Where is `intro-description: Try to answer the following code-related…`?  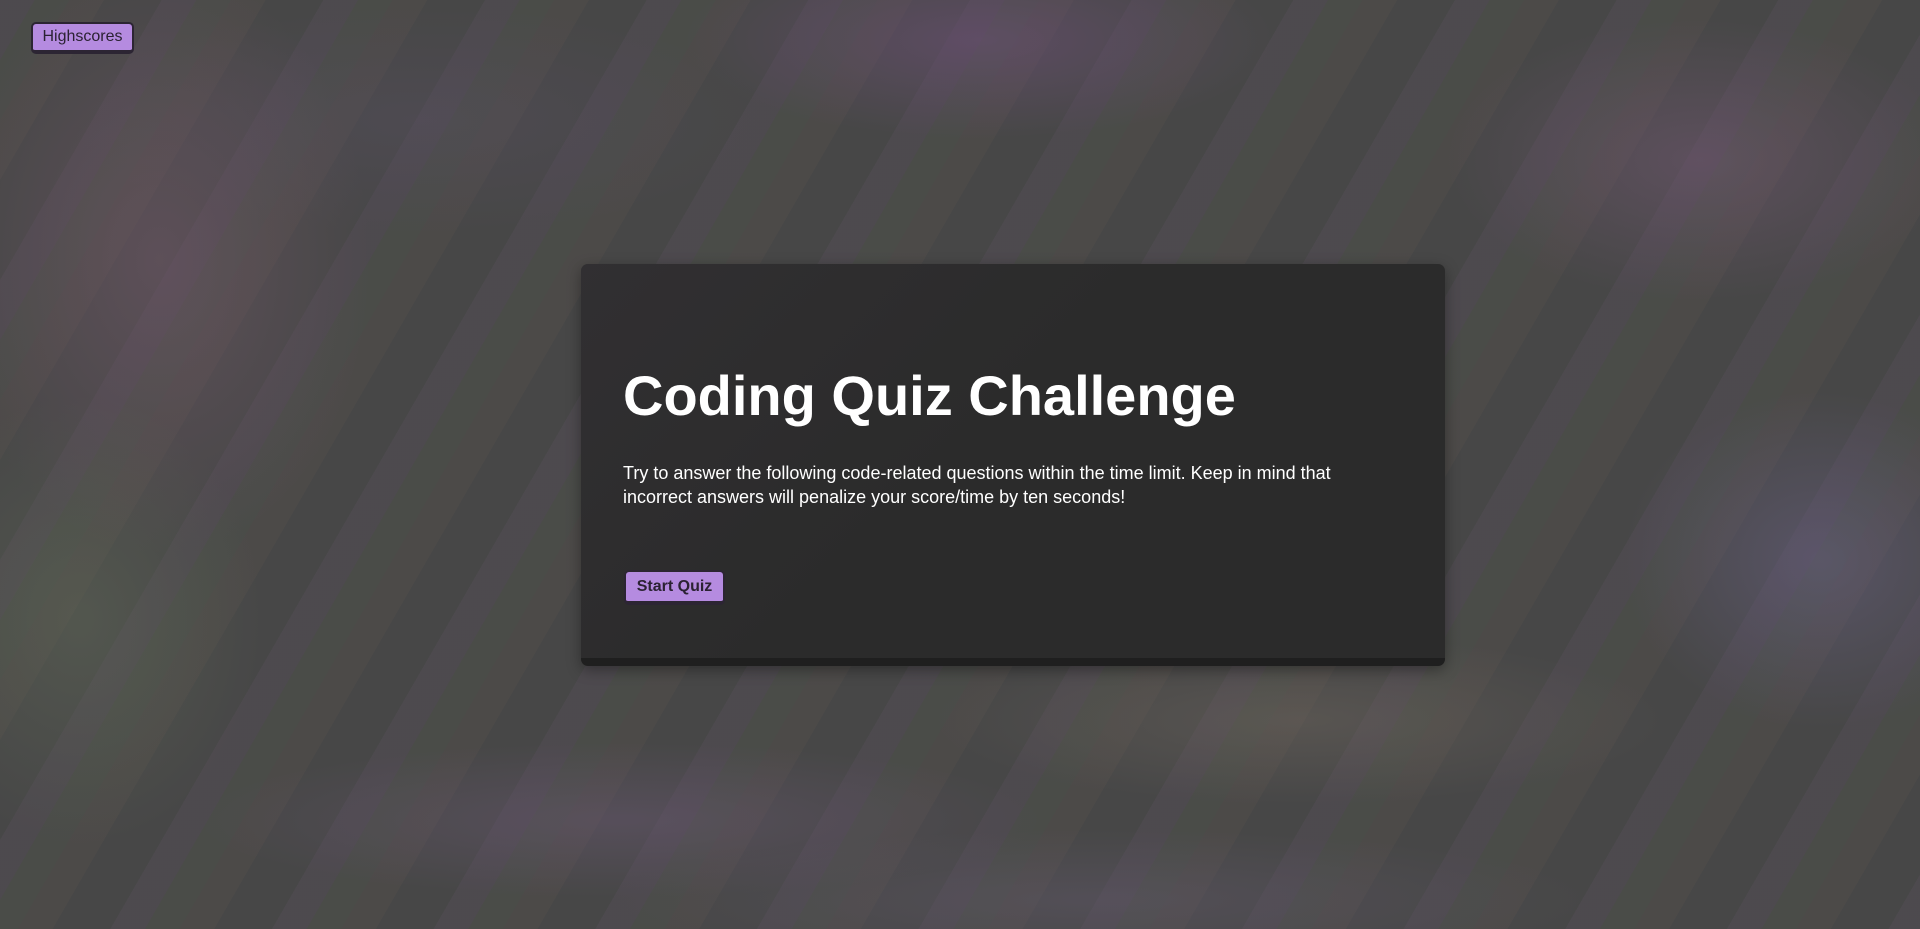
intro-description: Try to answer the following code-related… is located at coordinates (977, 485).